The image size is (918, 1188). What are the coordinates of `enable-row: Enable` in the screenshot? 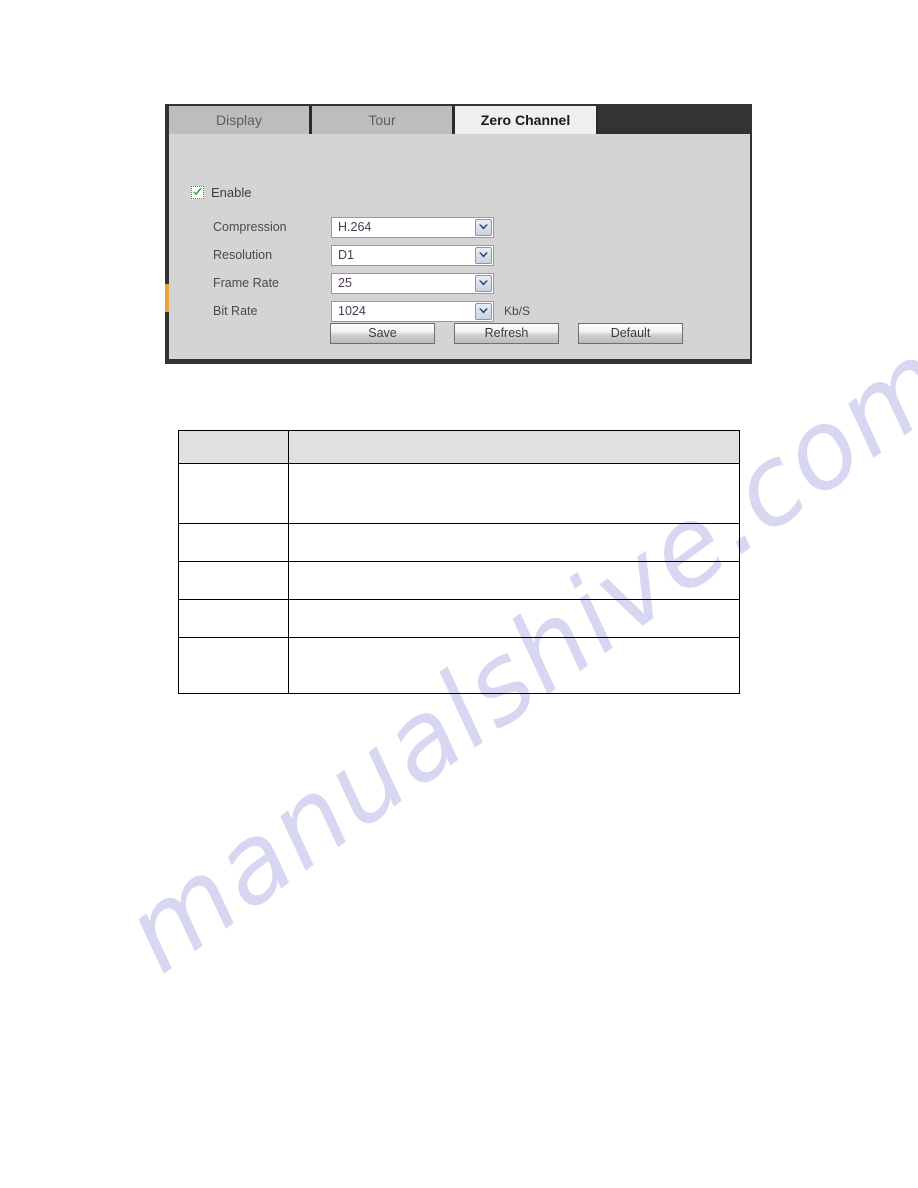 It's located at (221, 192).